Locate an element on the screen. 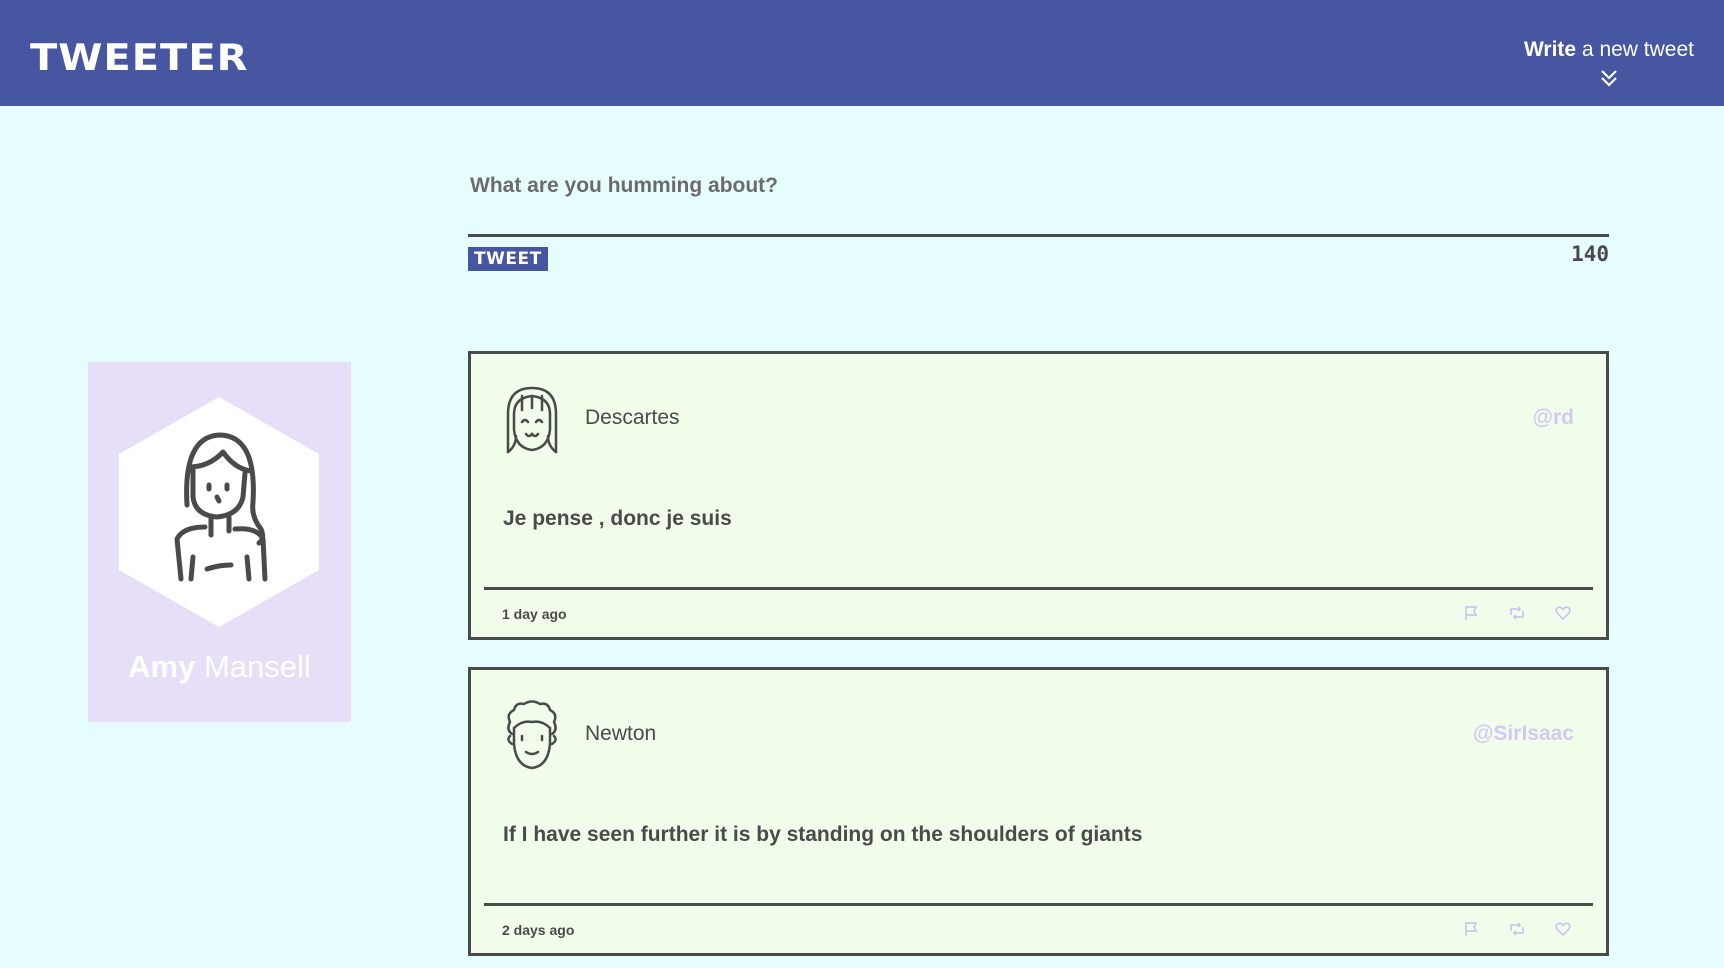 Image resolution: width=1724 pixels, height=968 pixels. double-chevron-down-icon is located at coordinates (1609, 78).